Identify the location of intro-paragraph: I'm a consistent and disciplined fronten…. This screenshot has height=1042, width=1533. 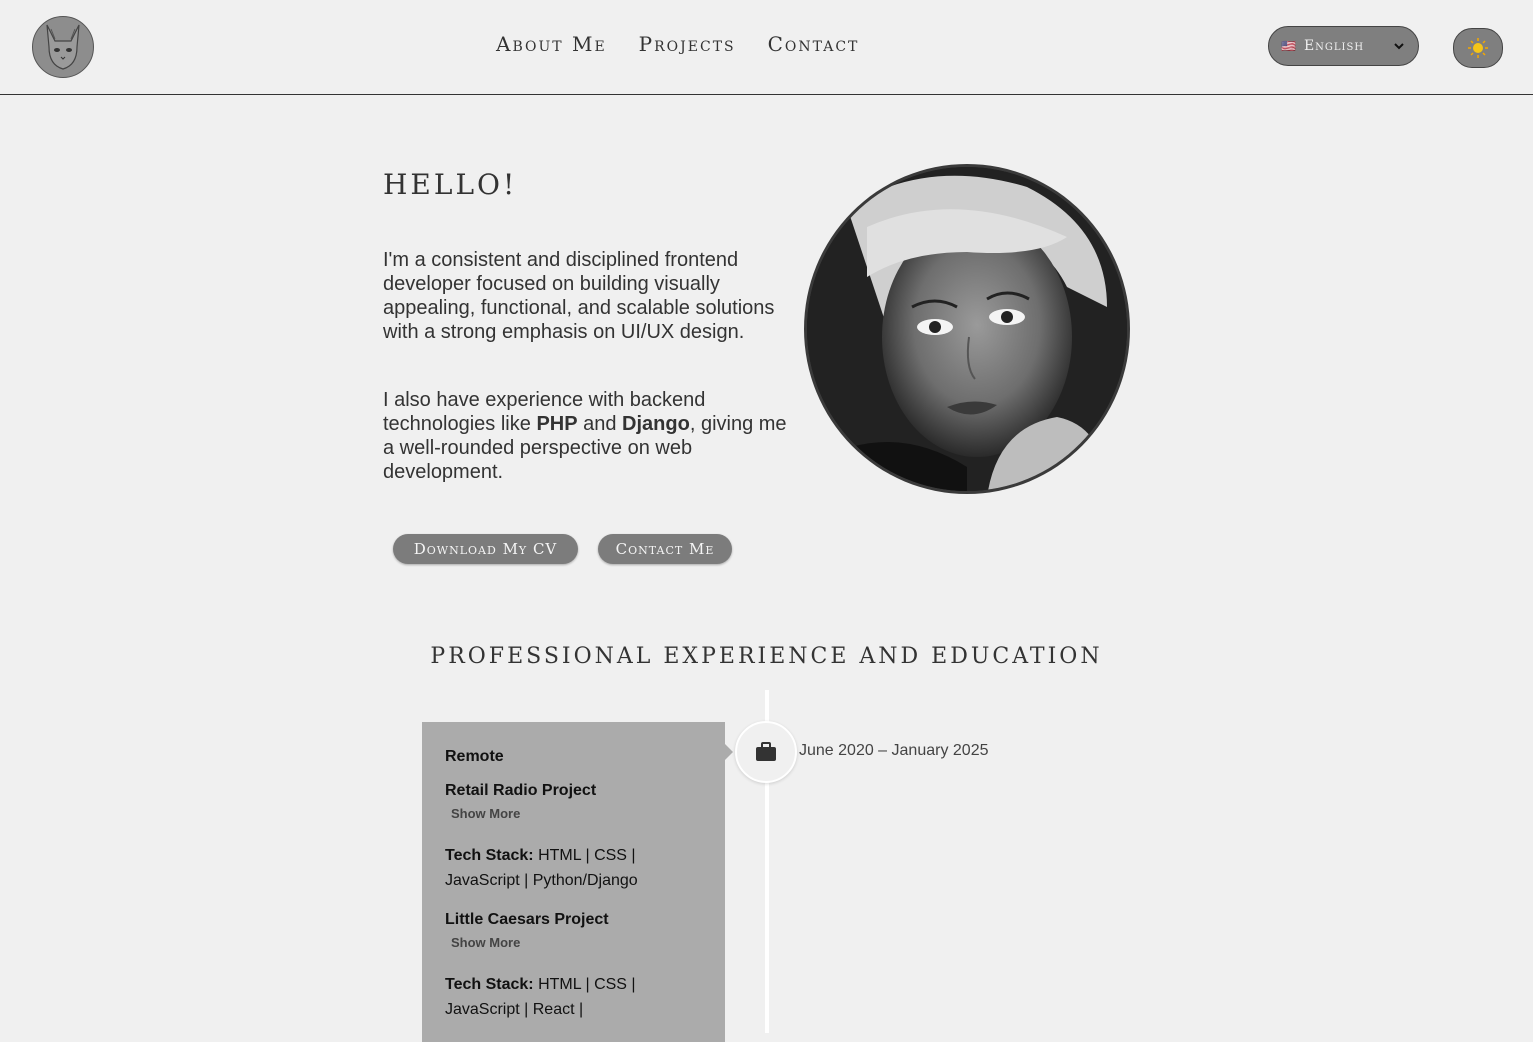
(579, 296).